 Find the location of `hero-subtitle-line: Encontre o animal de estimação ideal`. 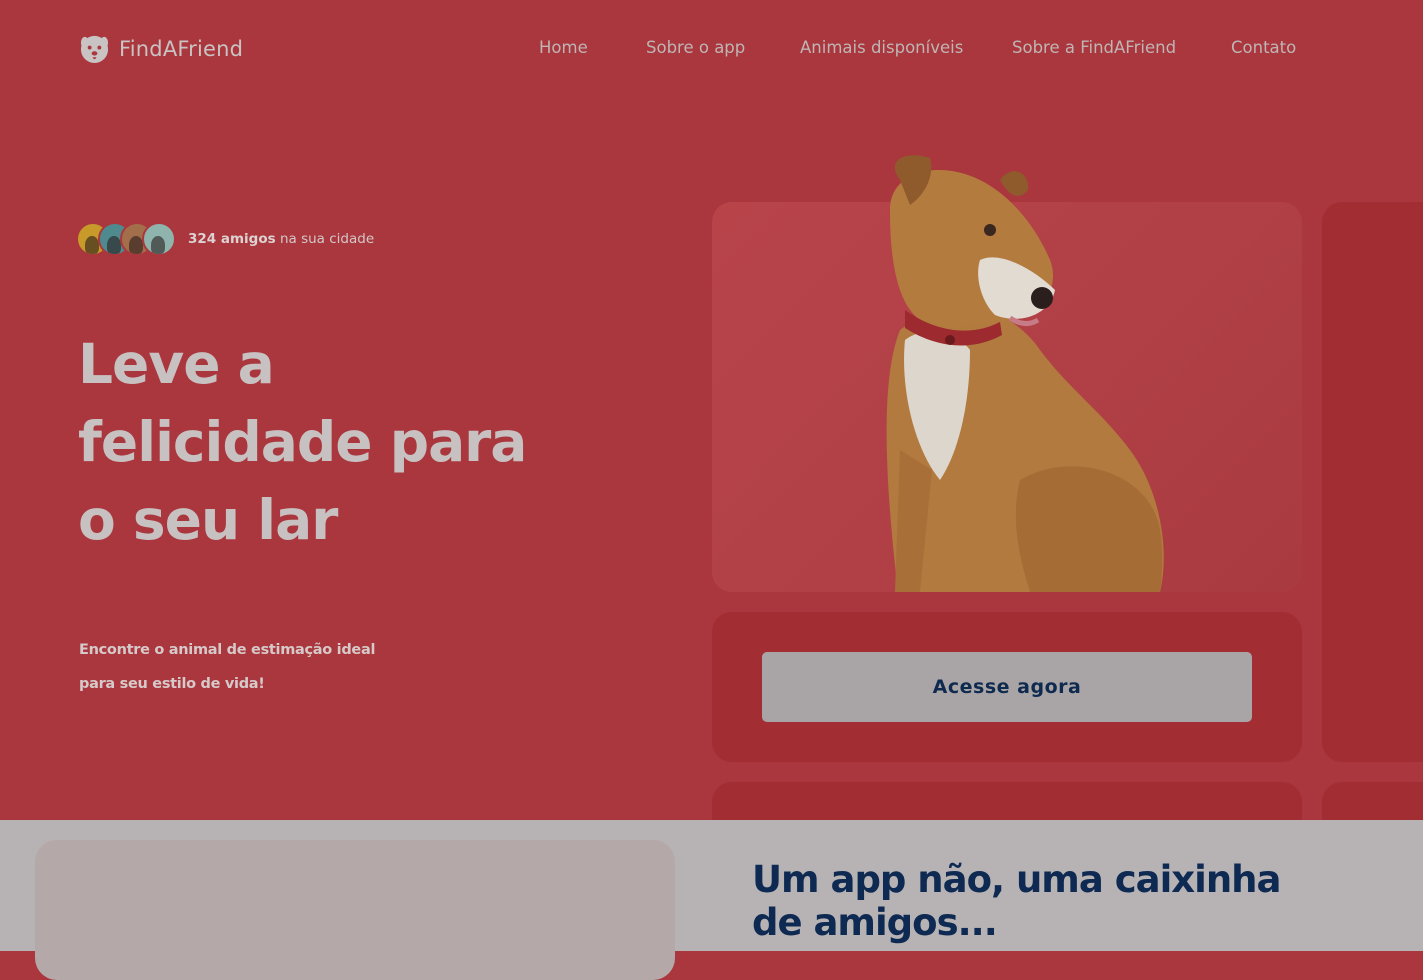

hero-subtitle-line: Encontre o animal de estimação ideal is located at coordinates (227, 650).